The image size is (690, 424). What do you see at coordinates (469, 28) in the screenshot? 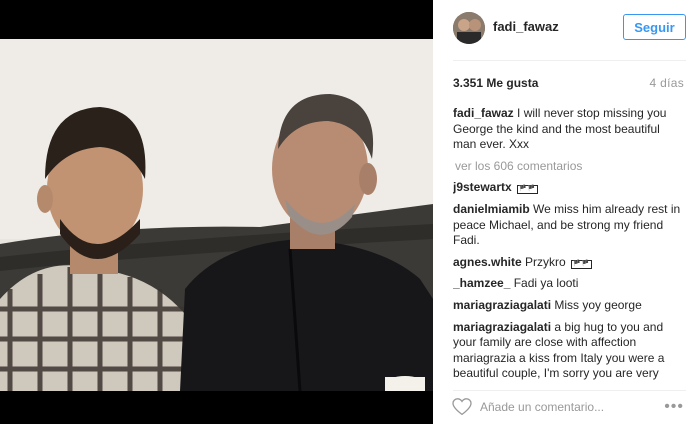
I see `avatar` at bounding box center [469, 28].